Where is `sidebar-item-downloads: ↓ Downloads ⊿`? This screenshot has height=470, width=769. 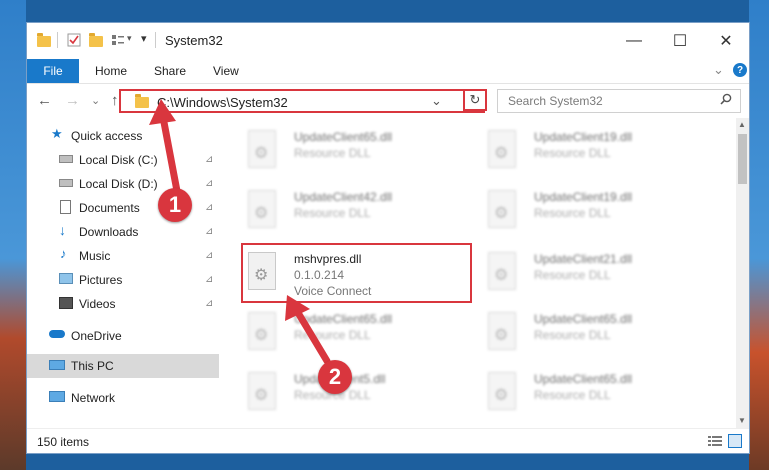 sidebar-item-downloads: ↓ Downloads ⊿ is located at coordinates (123, 232).